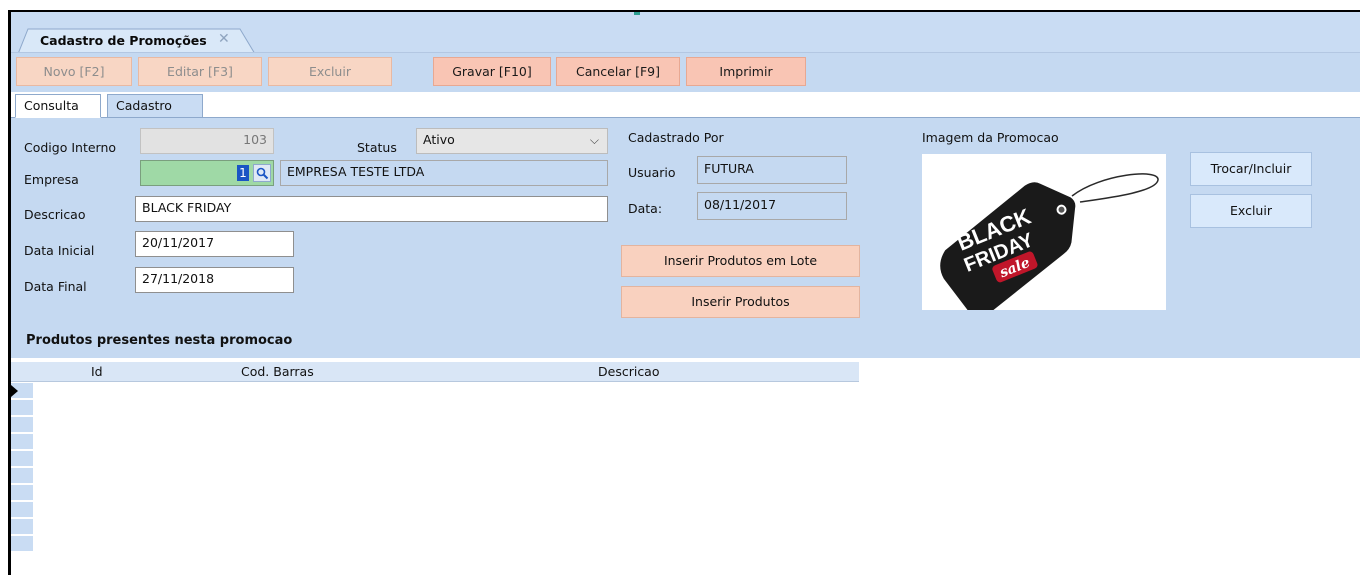  What do you see at coordinates (740, 261) in the screenshot?
I see `inserir-produtos-lote-button: Inserir Produtos em Lote` at bounding box center [740, 261].